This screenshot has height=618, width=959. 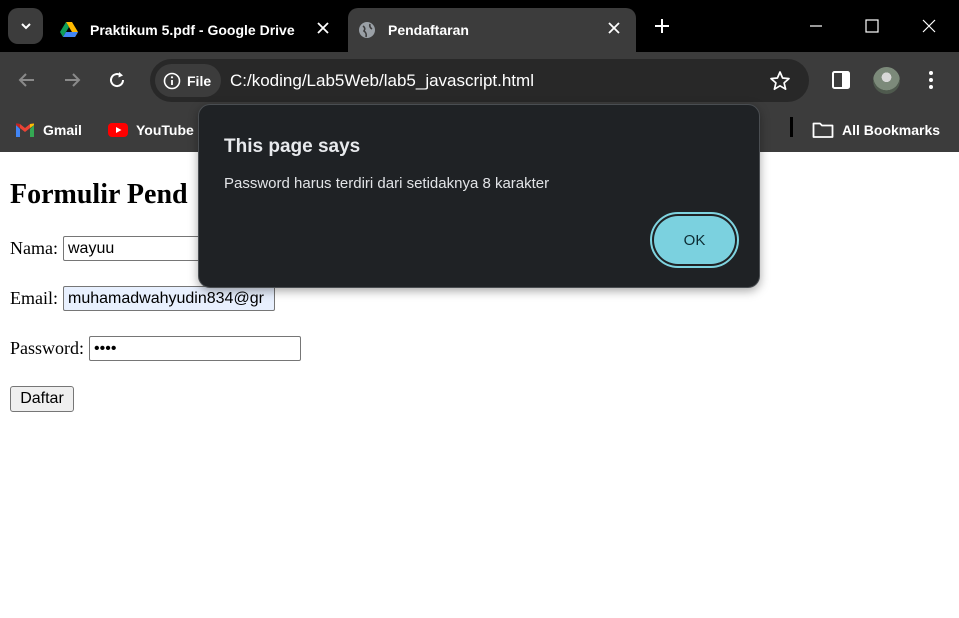 I want to click on maximize-button, so click(x=872, y=26).